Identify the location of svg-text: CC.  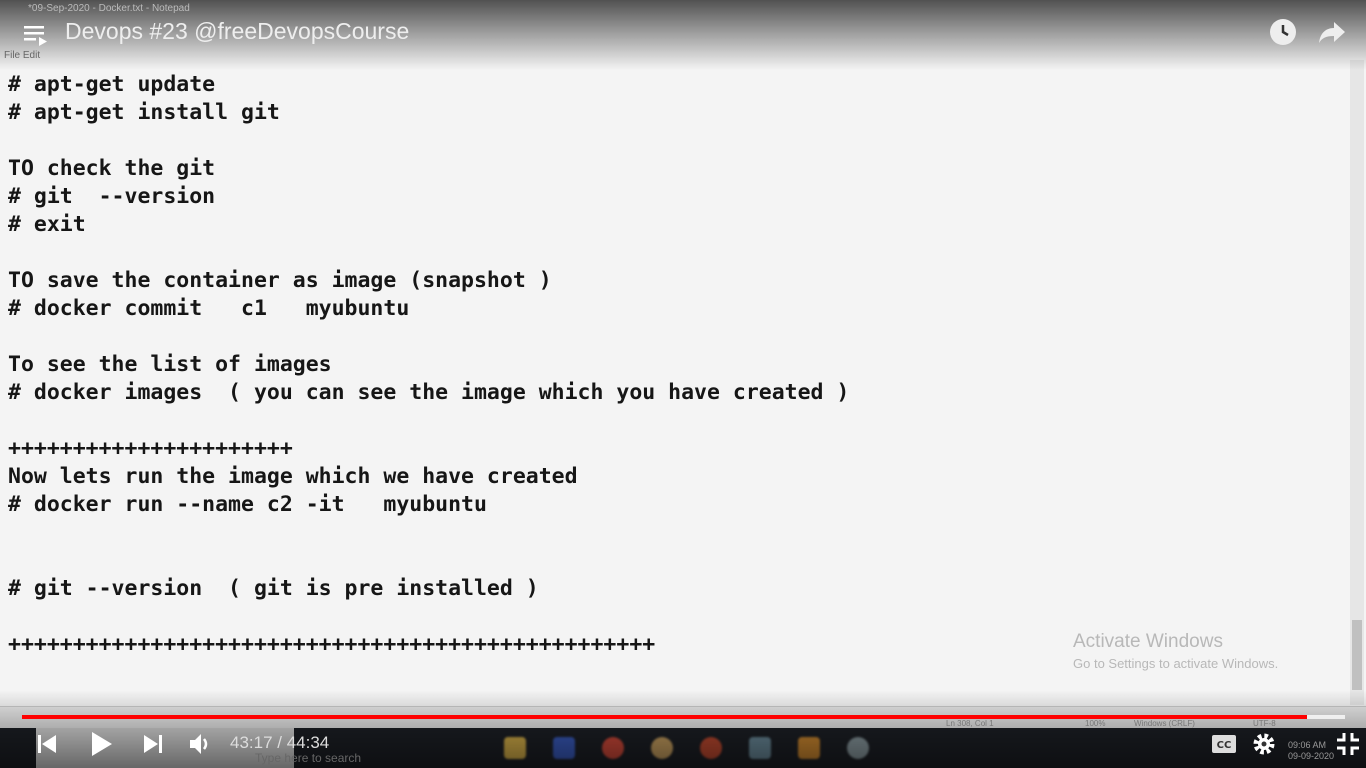
(1224, 745).